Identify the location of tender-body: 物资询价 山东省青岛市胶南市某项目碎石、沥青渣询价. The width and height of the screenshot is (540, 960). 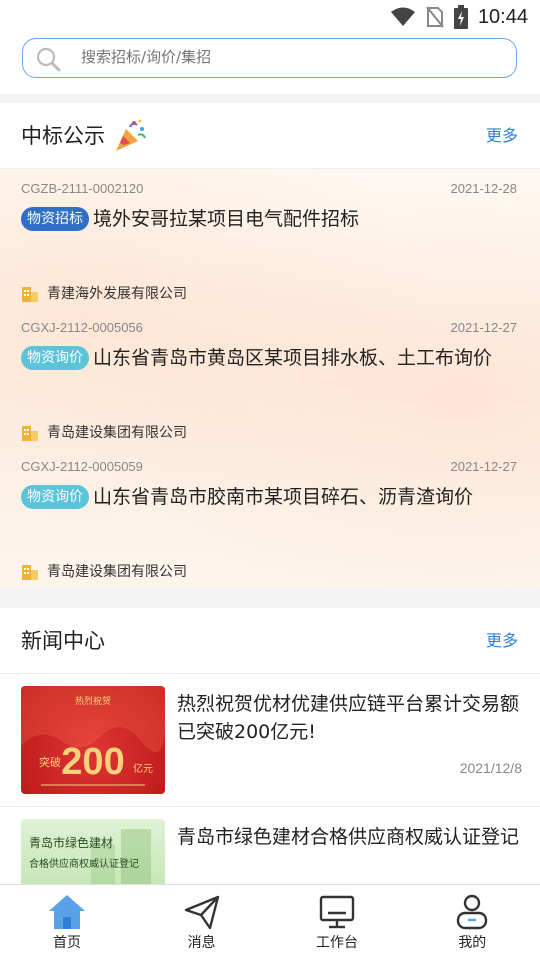
(266, 497).